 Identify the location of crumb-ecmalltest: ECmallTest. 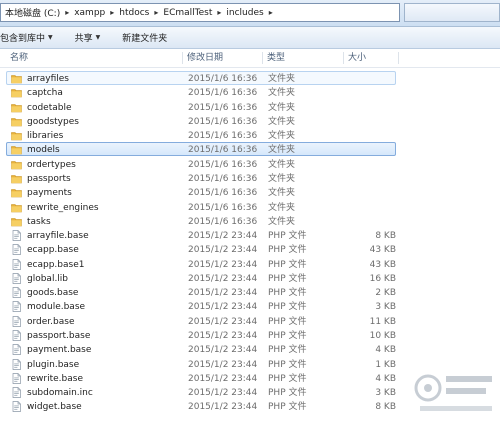
(187, 13).